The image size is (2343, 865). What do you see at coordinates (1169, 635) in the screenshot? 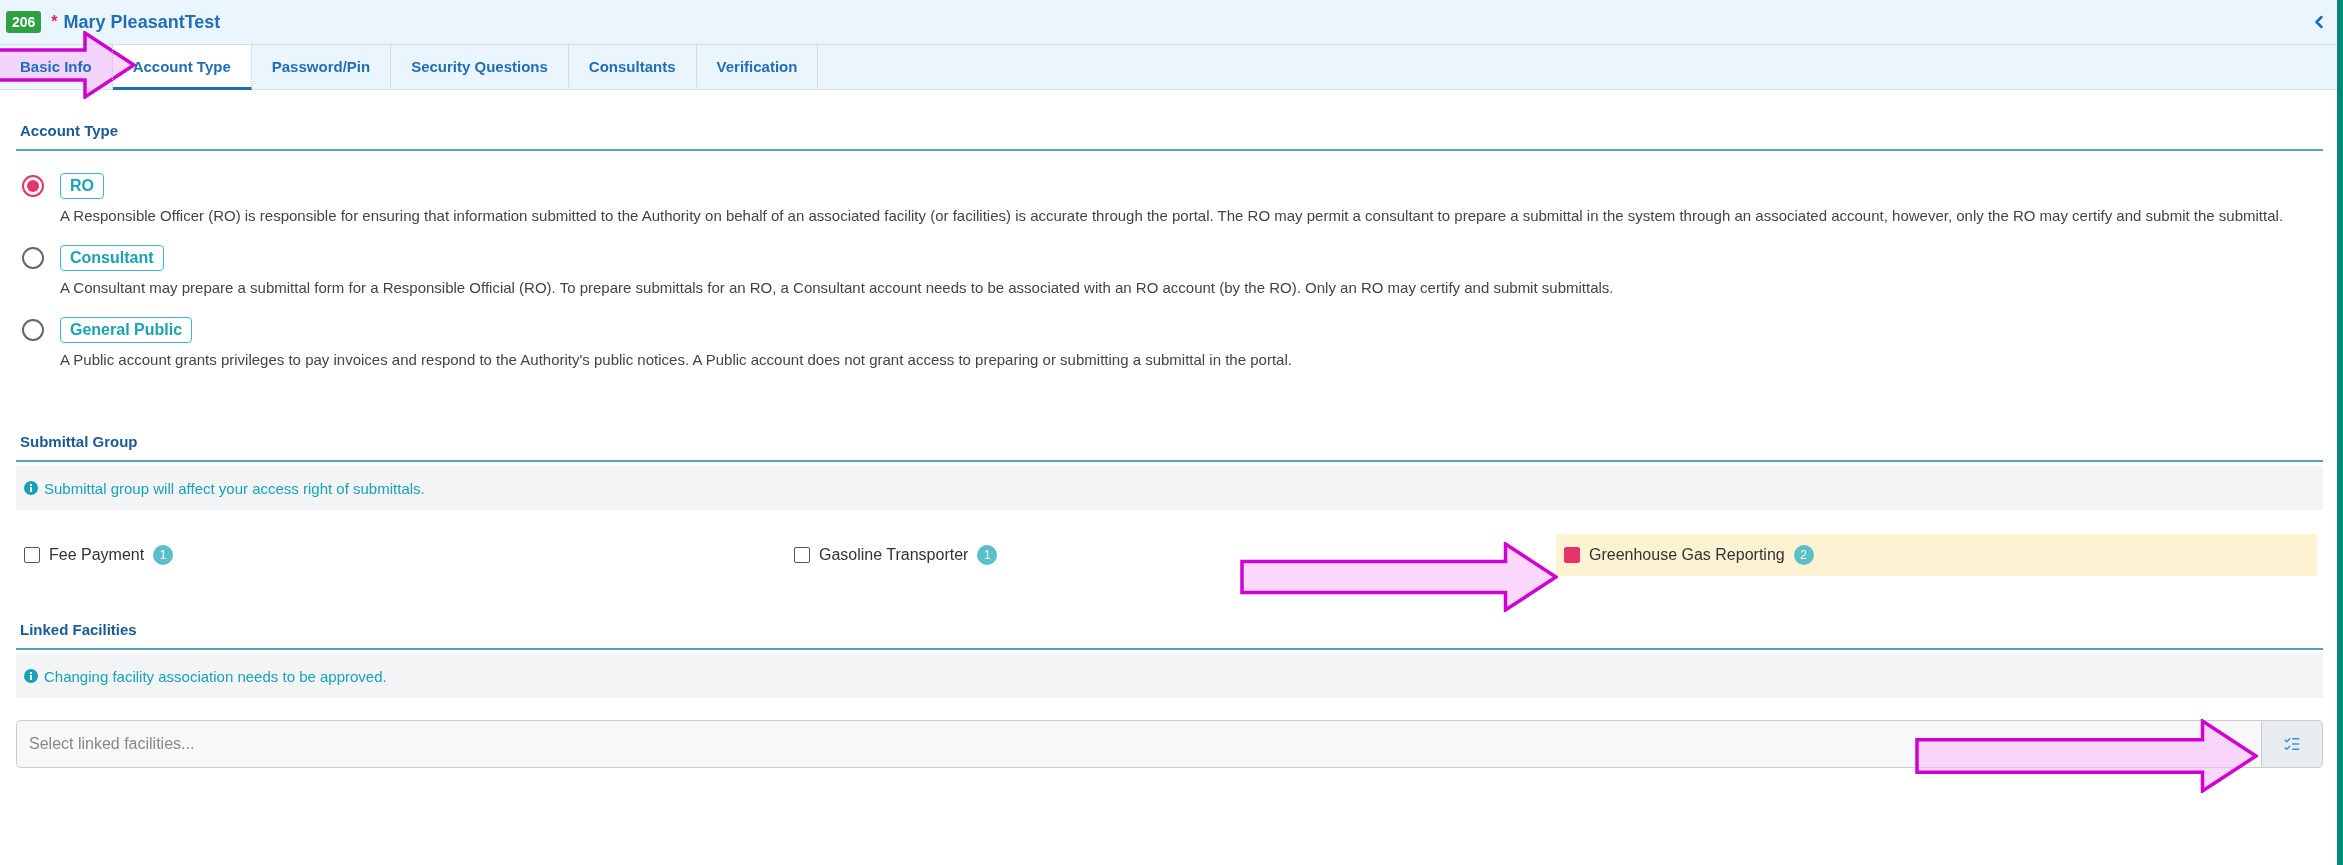
I see `section-title: Linked Facilities` at bounding box center [1169, 635].